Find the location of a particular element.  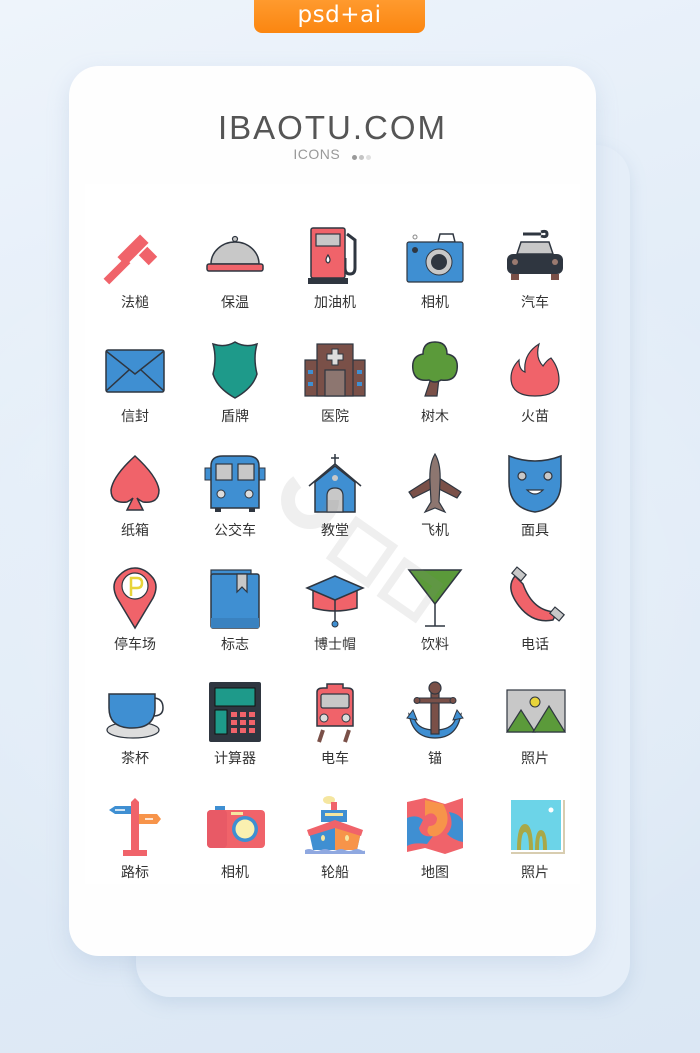

tree-icon is located at coordinates (435, 369).